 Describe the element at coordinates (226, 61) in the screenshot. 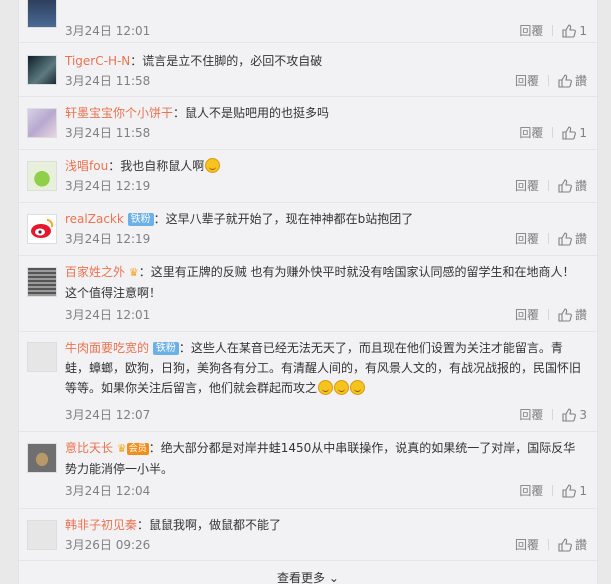

I see `comment-body: ：谎言是立不住脚的，必回不攻自破` at that location.